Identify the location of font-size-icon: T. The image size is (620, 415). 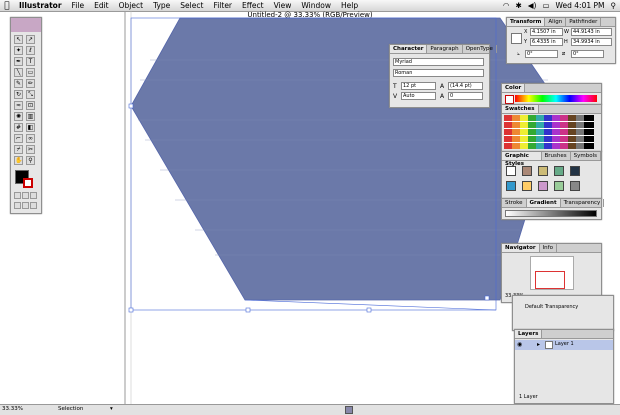
(395, 86).